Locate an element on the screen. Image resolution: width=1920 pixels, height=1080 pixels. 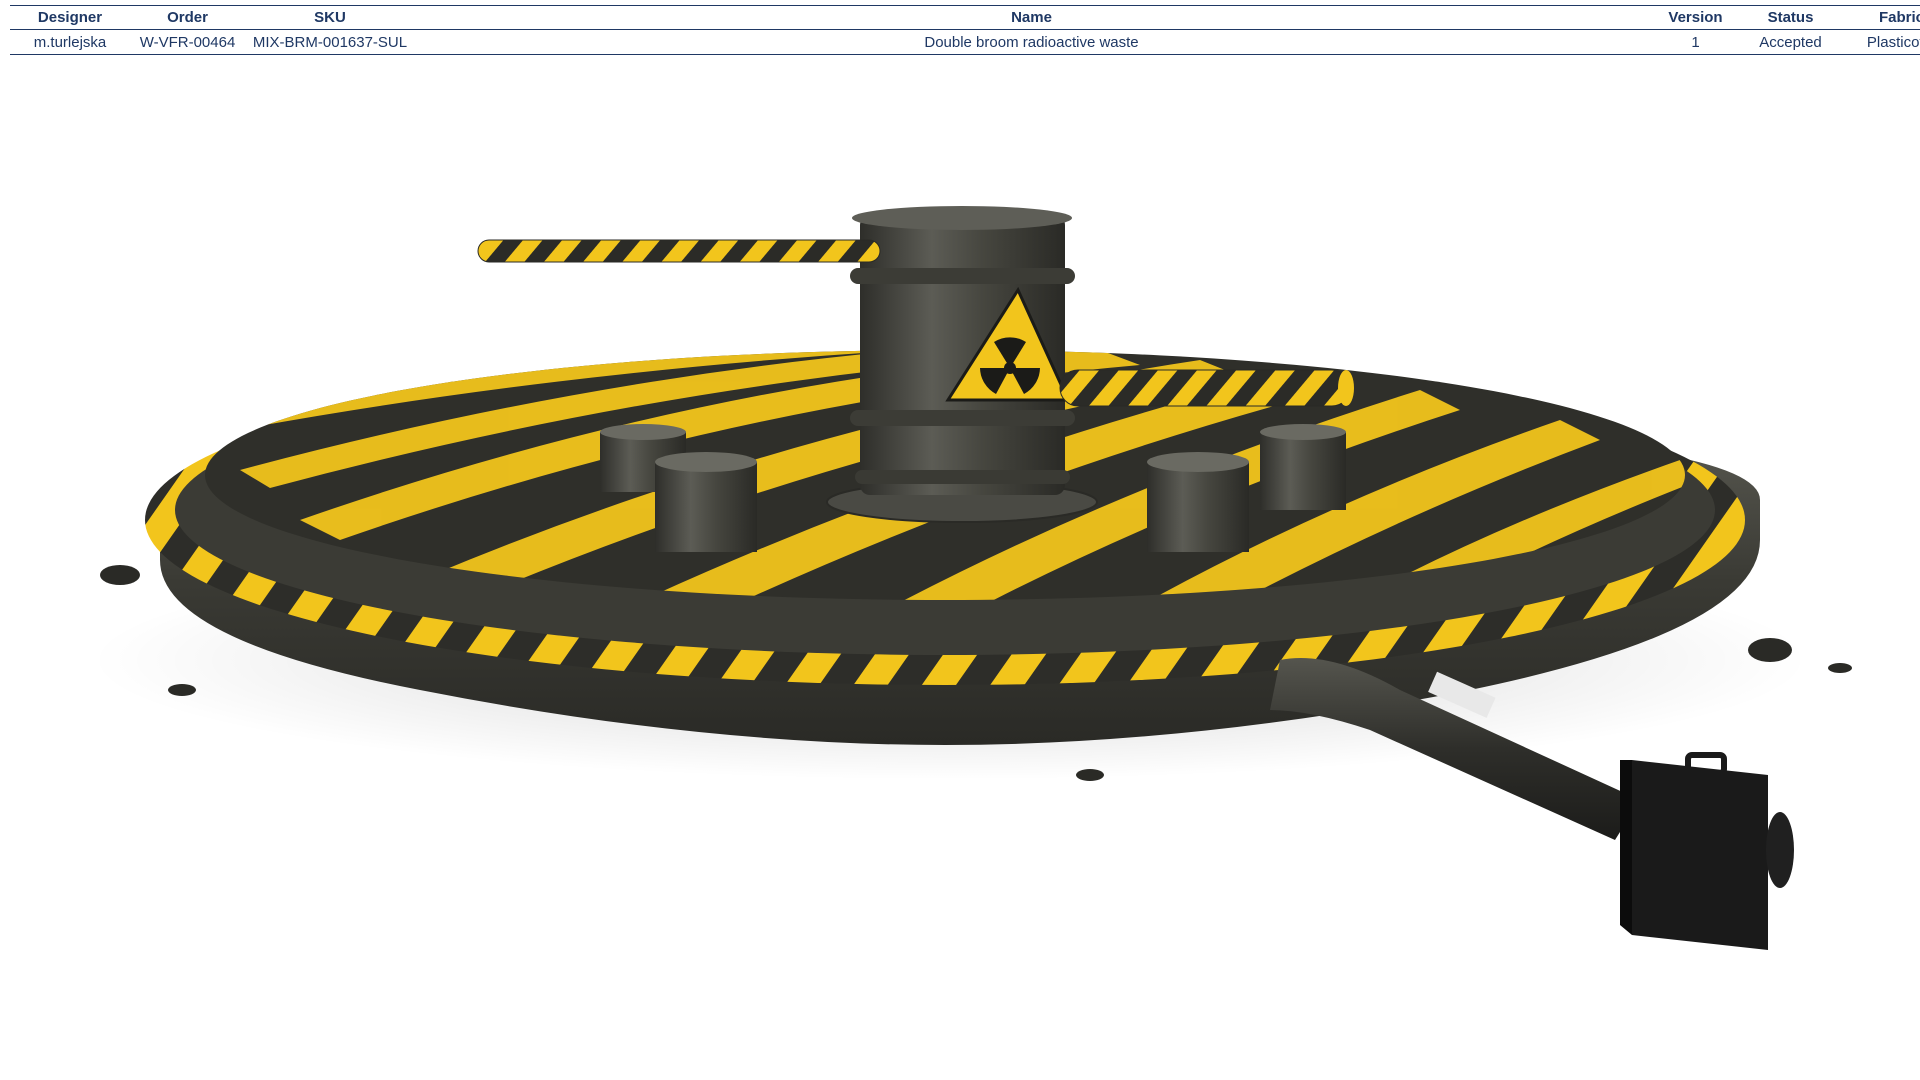
header-name: Name is located at coordinates (1031, 17).